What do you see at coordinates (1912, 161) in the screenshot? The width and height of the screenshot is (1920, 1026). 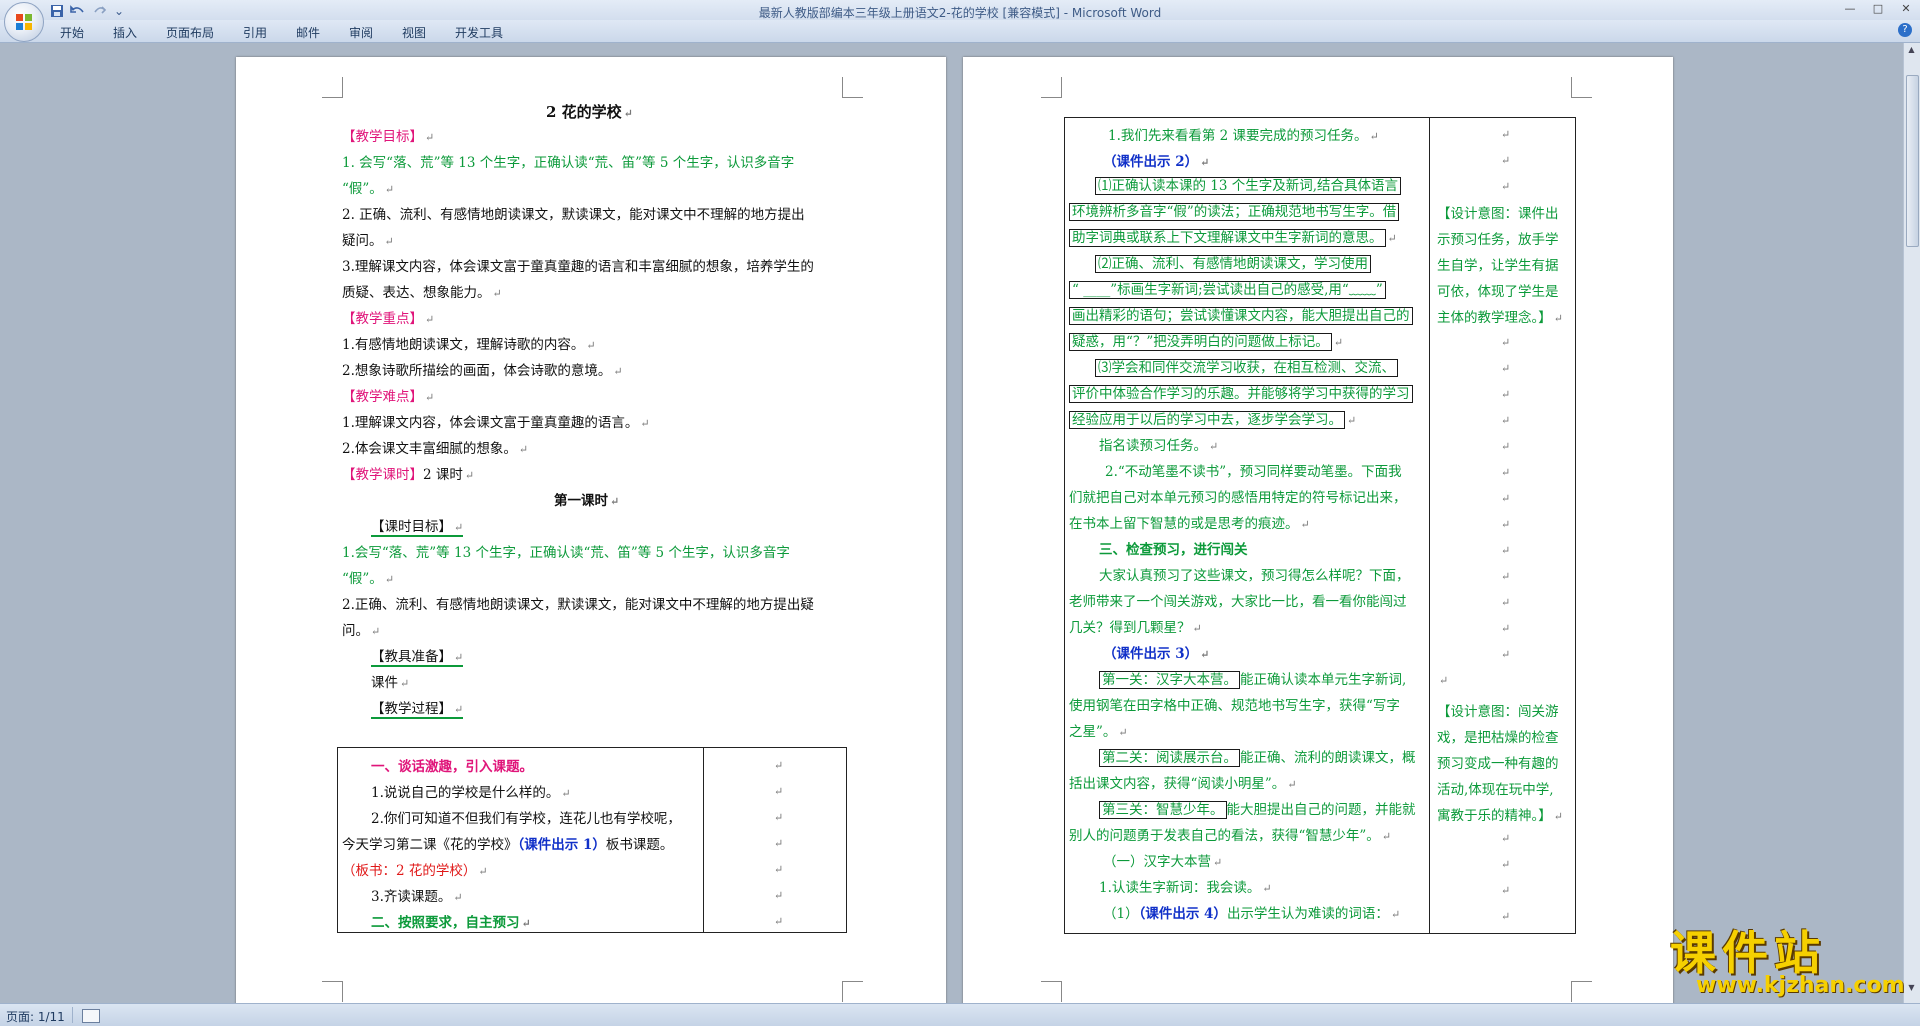 I see `scrollbar-thumb` at bounding box center [1912, 161].